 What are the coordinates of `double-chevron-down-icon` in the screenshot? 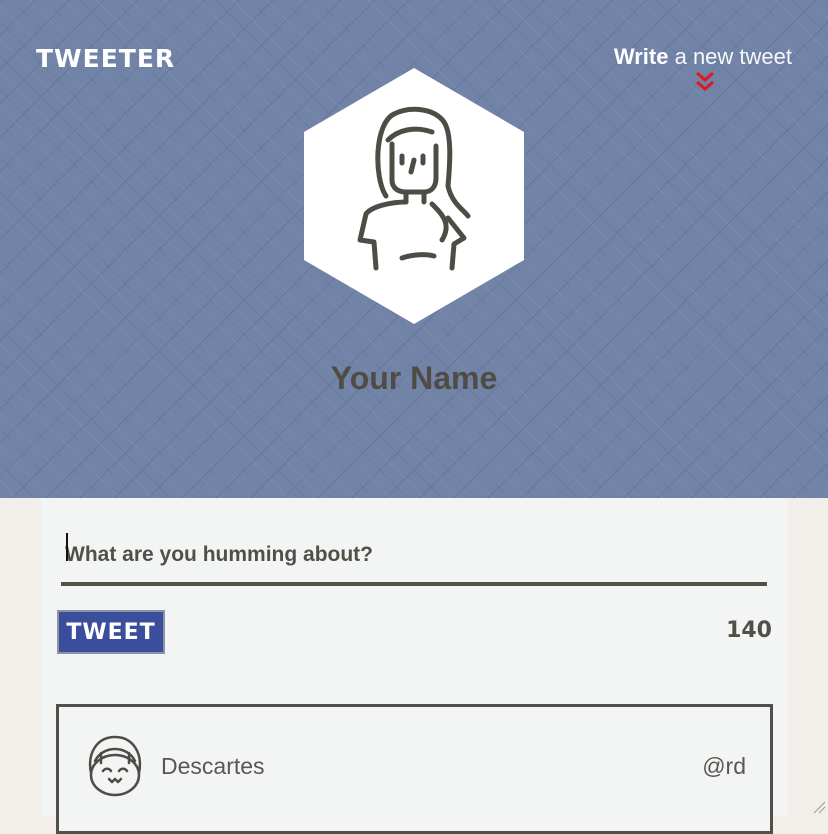 It's located at (705, 83).